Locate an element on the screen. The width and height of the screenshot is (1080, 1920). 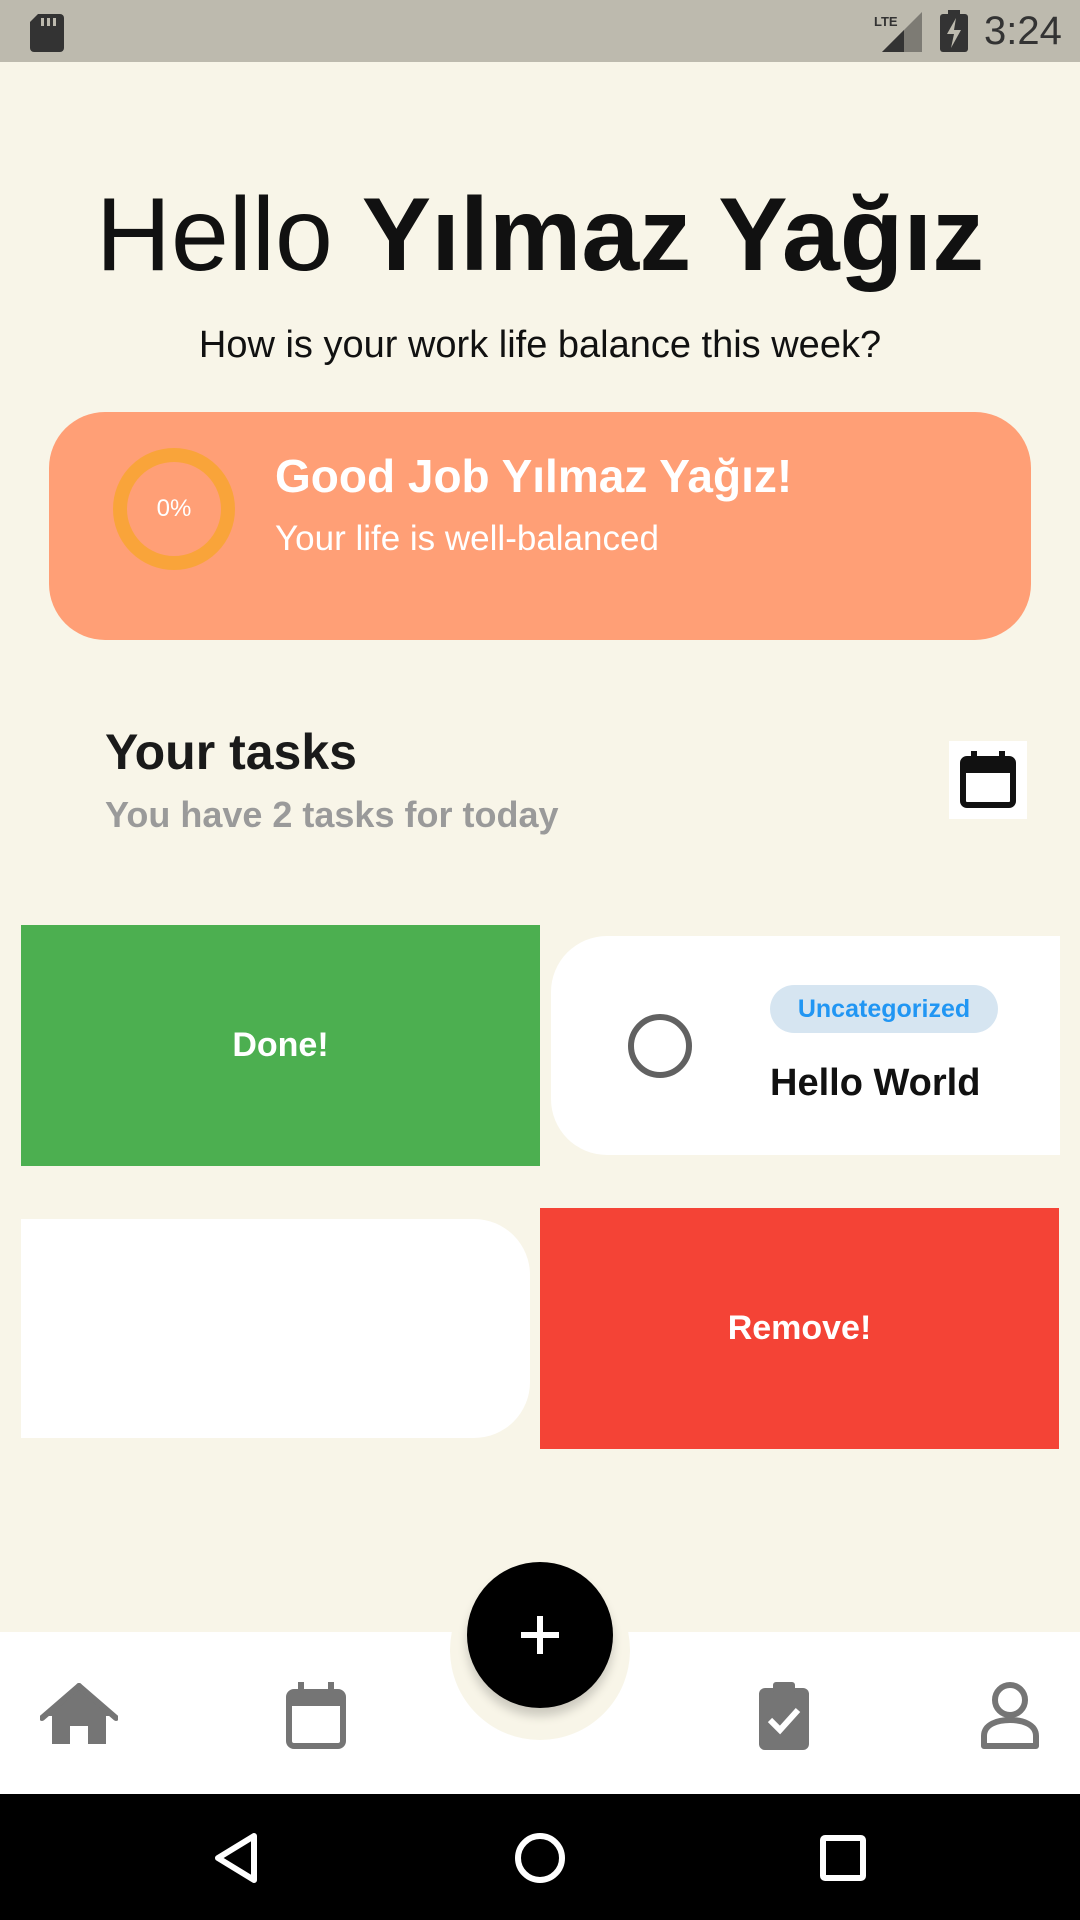
battery-charging-icon is located at coordinates (954, 31).